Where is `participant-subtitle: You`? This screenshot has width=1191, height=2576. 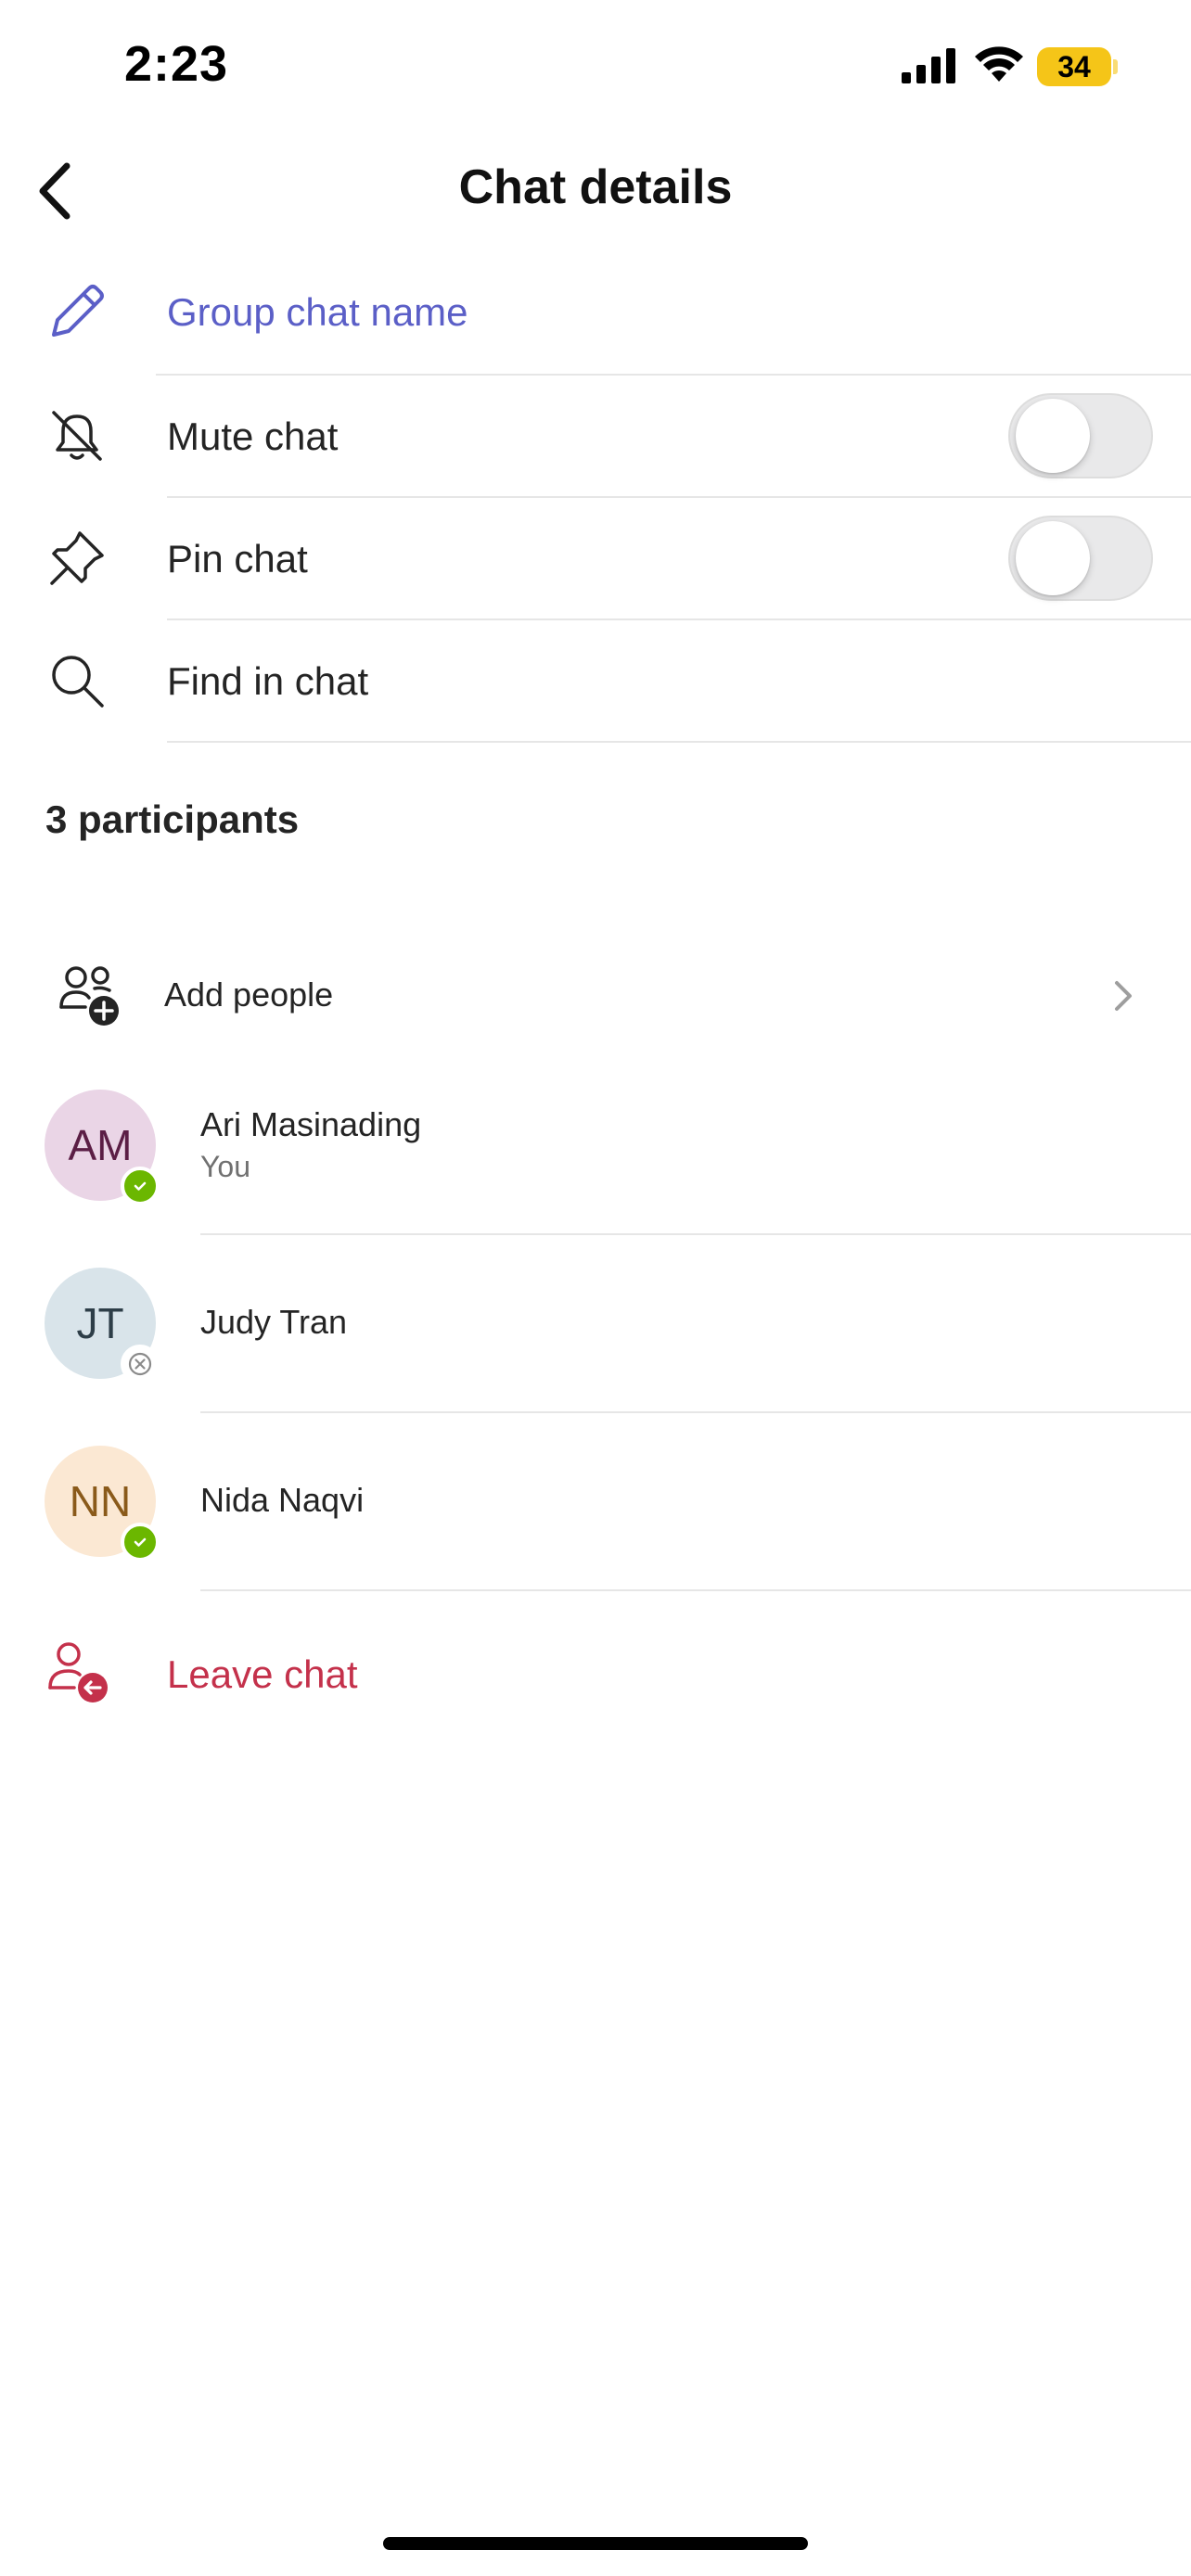 participant-subtitle: You is located at coordinates (225, 1166).